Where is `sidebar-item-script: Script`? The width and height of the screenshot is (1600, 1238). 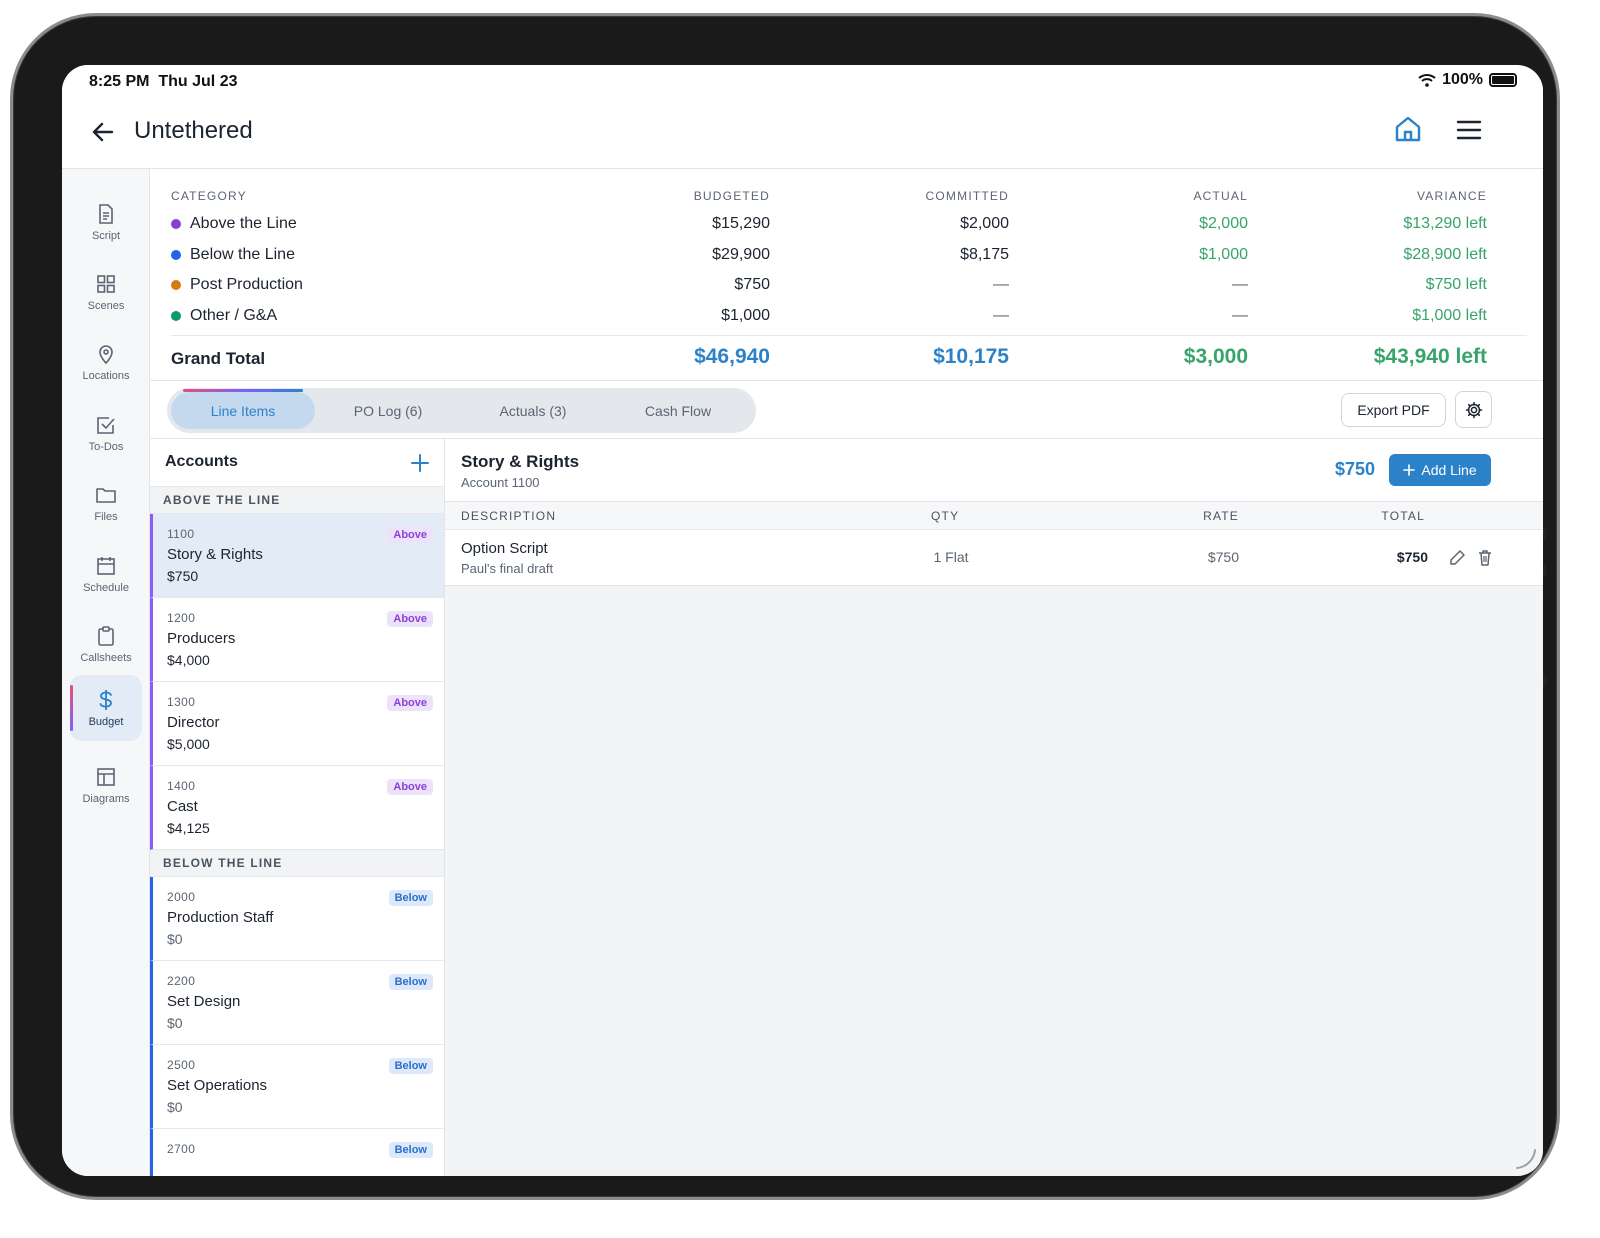 sidebar-item-script: Script is located at coordinates (106, 222).